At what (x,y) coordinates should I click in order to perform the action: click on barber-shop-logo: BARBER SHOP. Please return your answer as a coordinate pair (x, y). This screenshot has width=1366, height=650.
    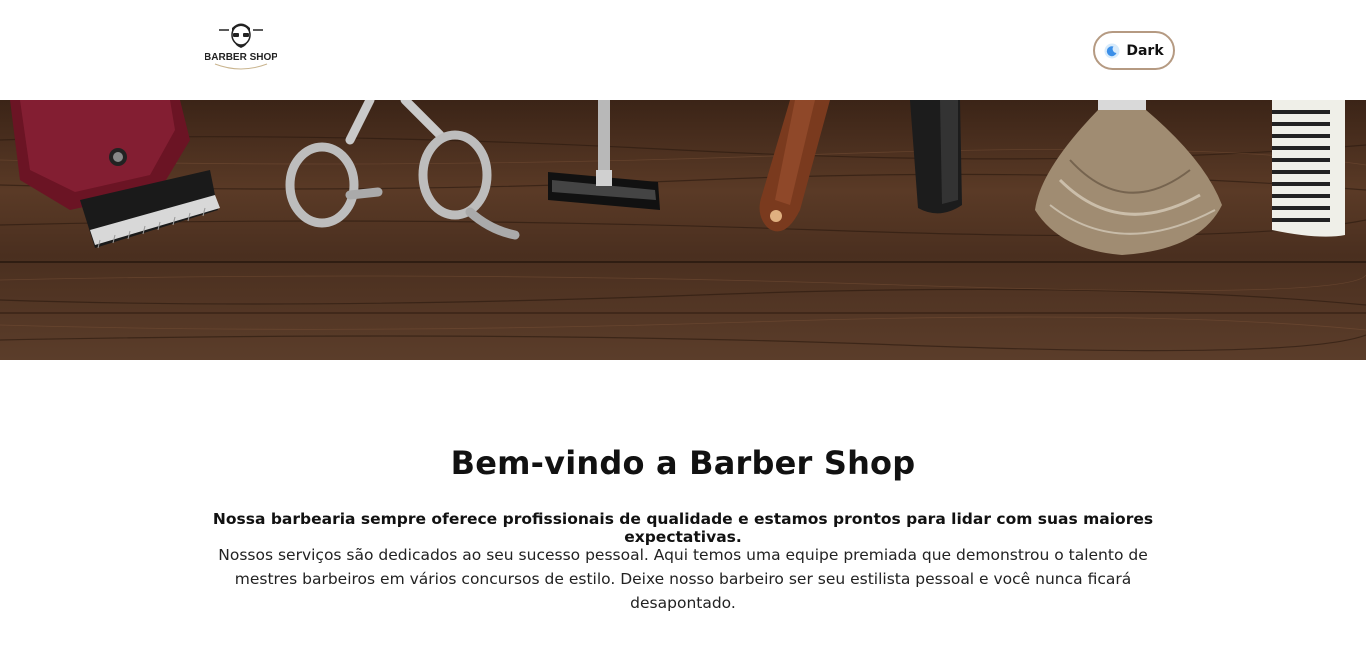
    Looking at the image, I should click on (241, 49).